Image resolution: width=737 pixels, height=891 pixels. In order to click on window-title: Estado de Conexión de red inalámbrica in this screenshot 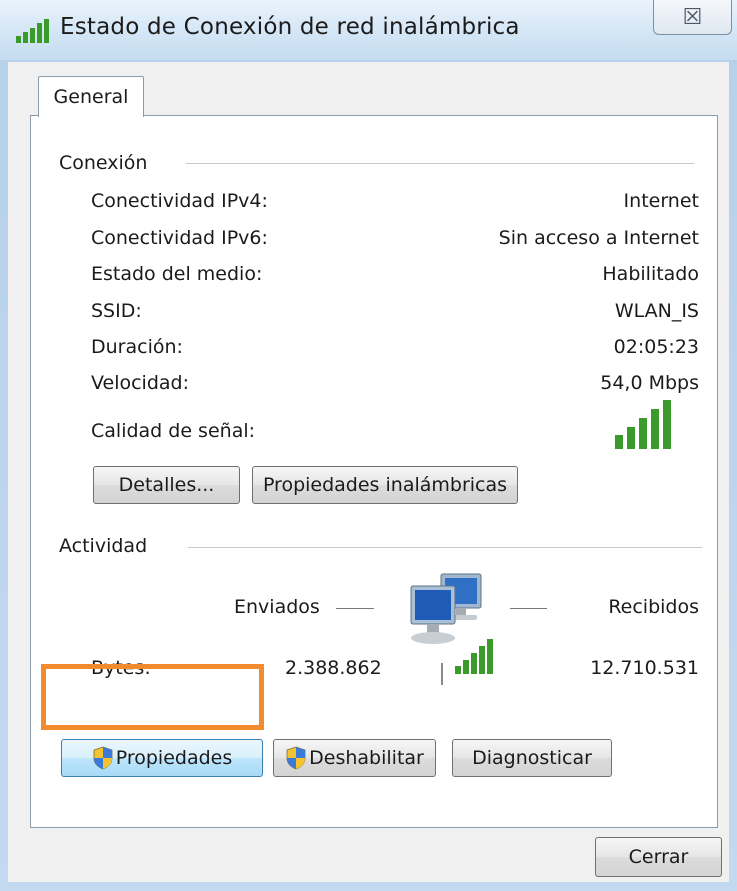, I will do `click(290, 27)`.